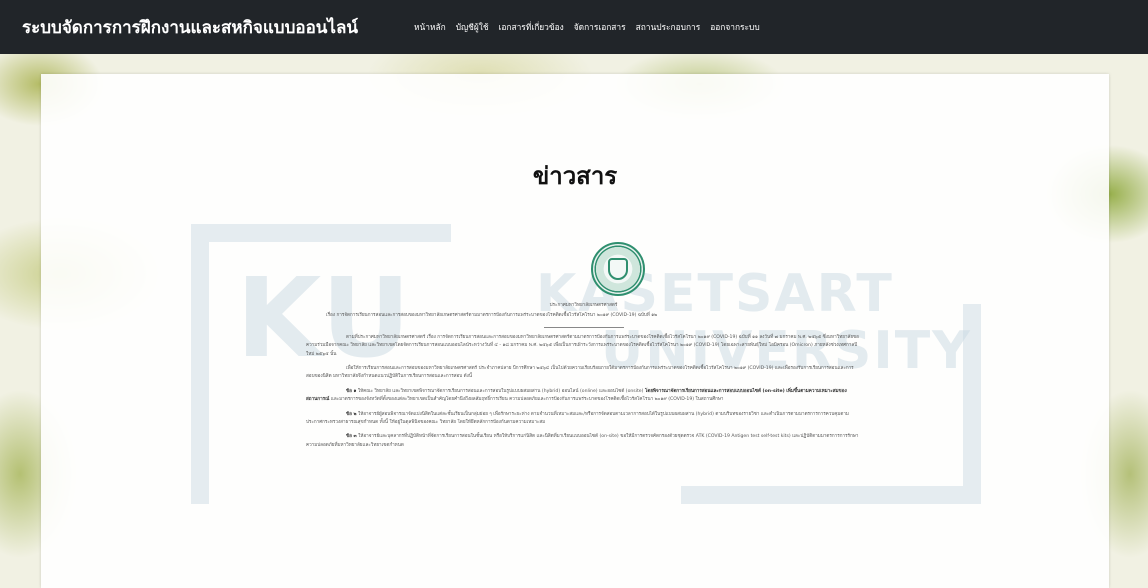 The image size is (1148, 588). I want to click on item-label: ข้อ ๒, so click(351, 414).